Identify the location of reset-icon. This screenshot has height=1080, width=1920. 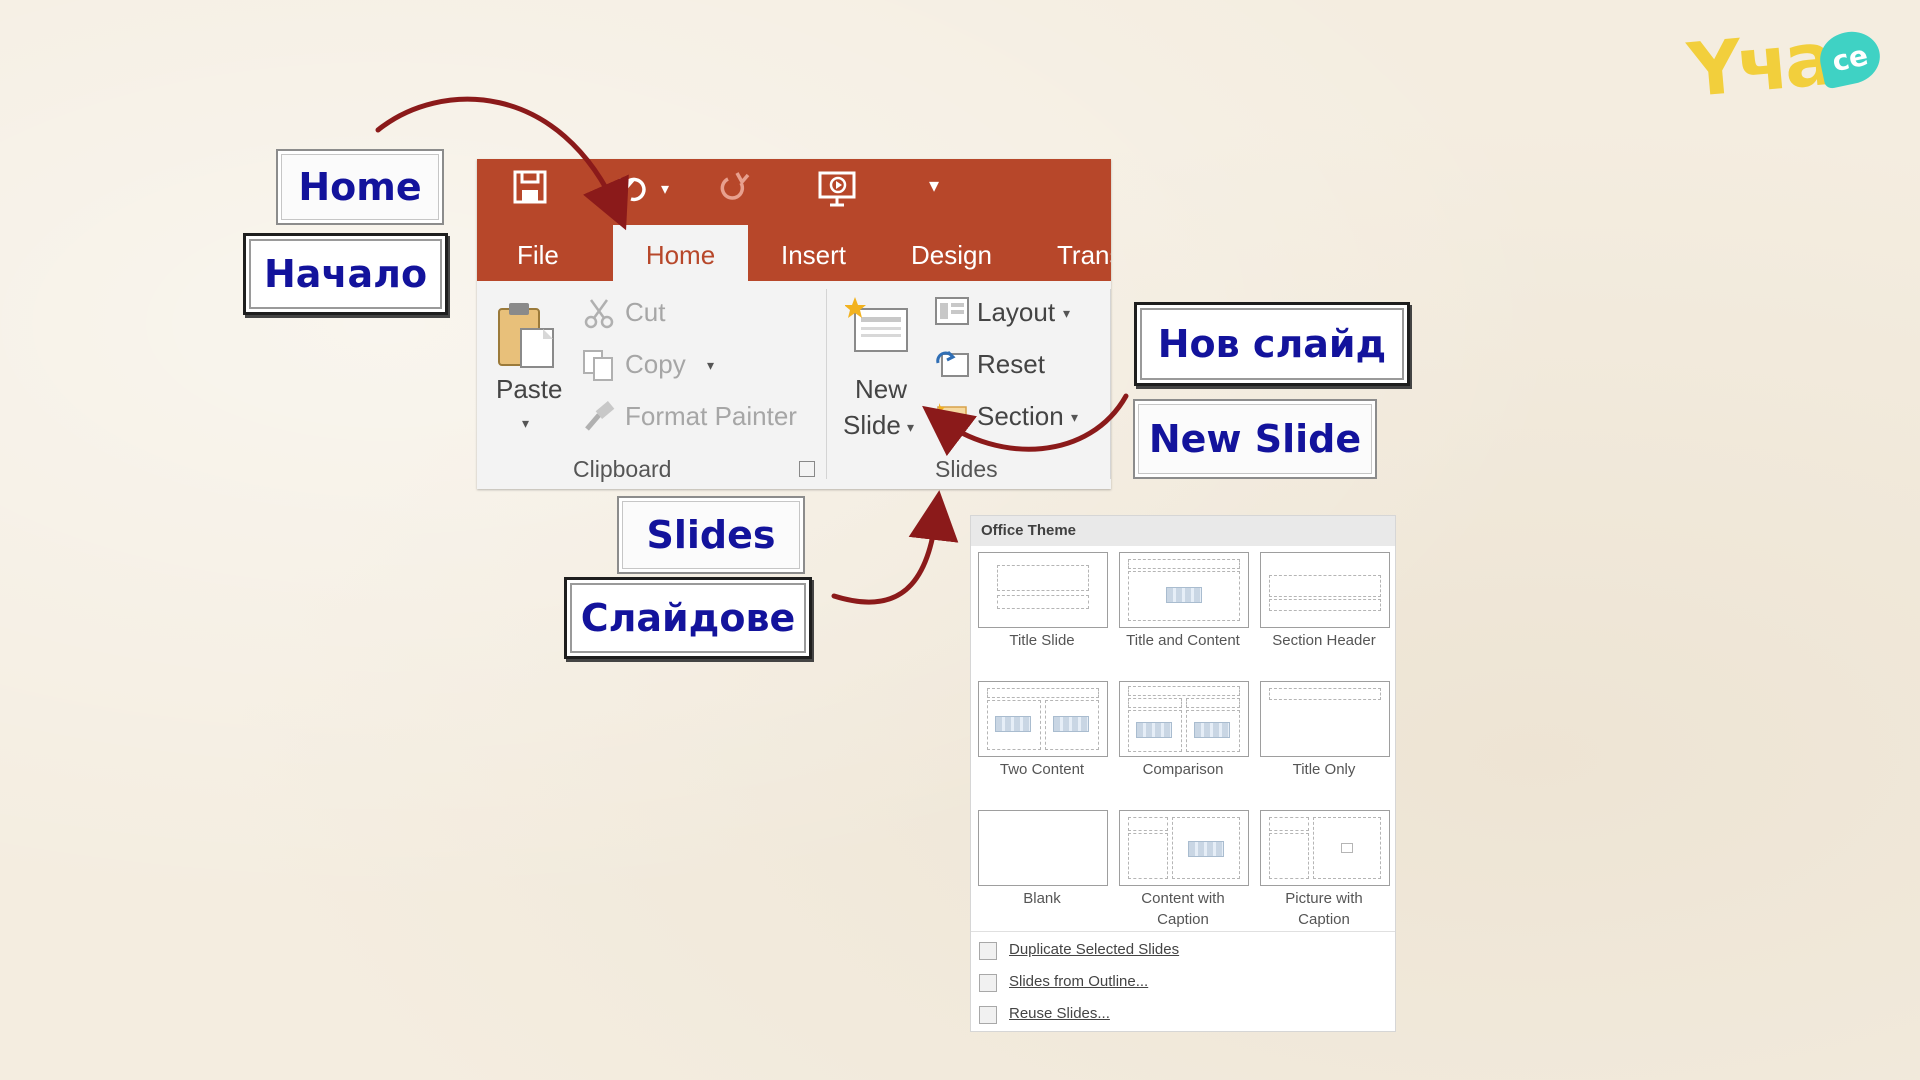
(952, 364).